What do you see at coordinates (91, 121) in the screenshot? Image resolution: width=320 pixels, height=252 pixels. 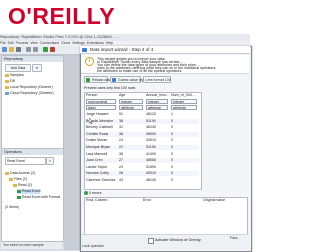 I see `mouse-cursor-icon` at bounding box center [91, 121].